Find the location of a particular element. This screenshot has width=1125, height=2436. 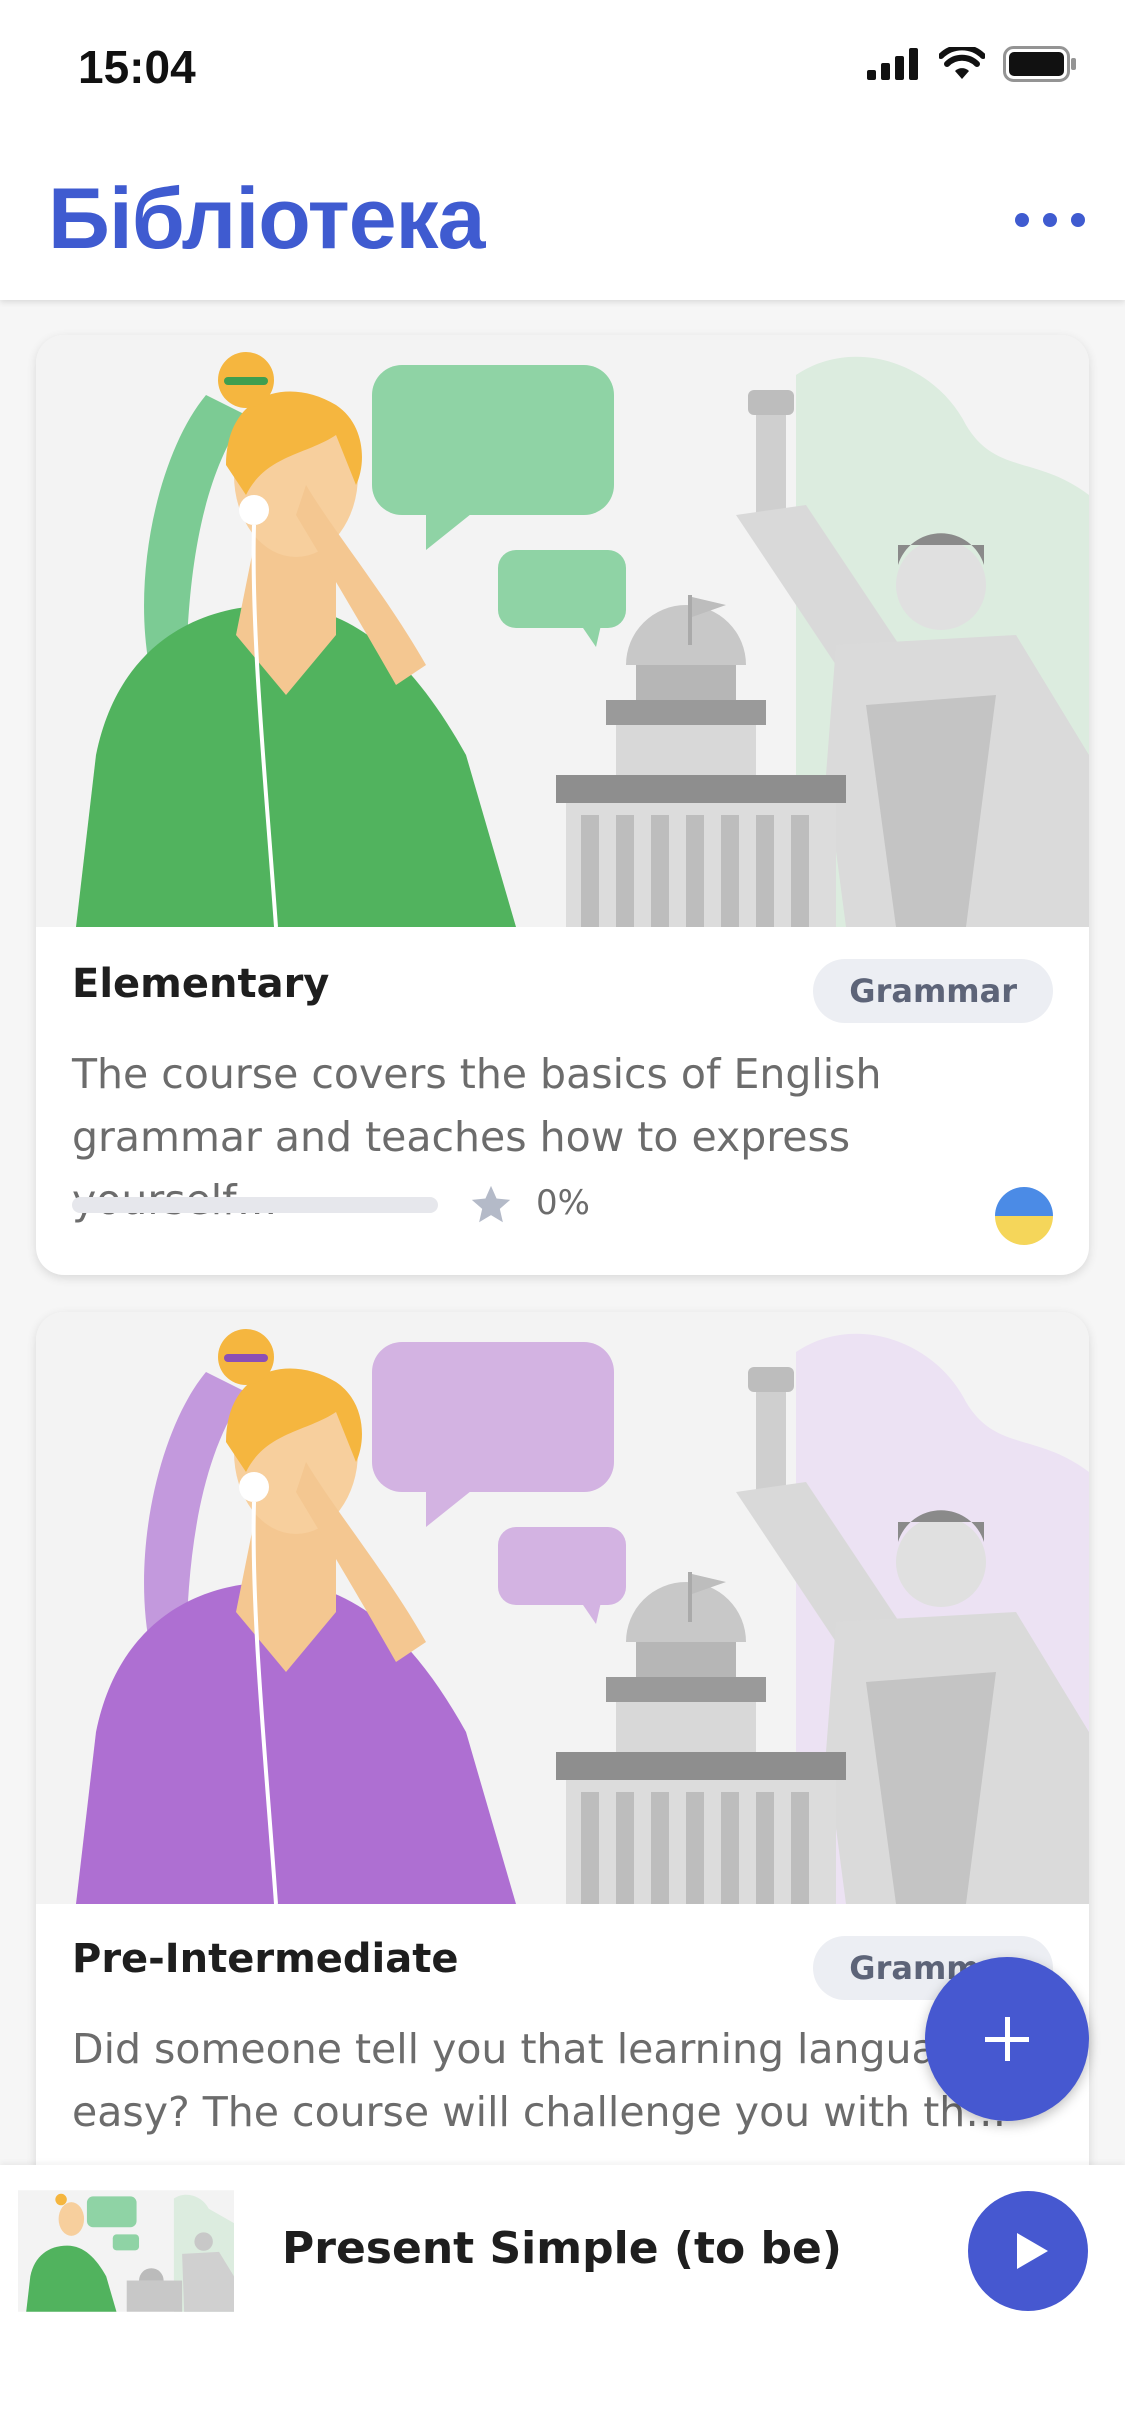

page-title: Бібліотека is located at coordinates (266, 219).